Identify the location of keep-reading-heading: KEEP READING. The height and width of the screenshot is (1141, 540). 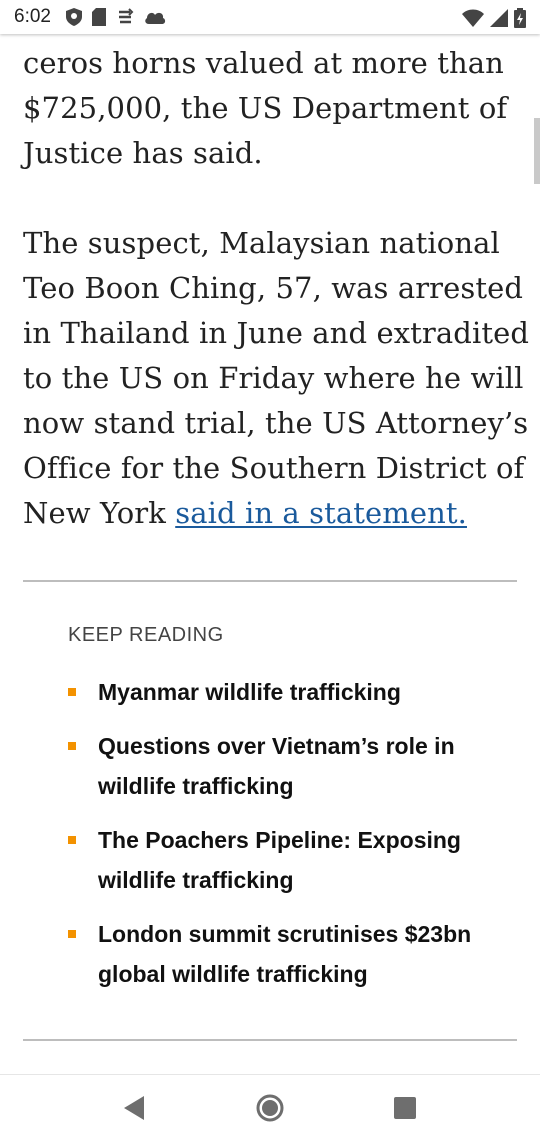
(146, 635).